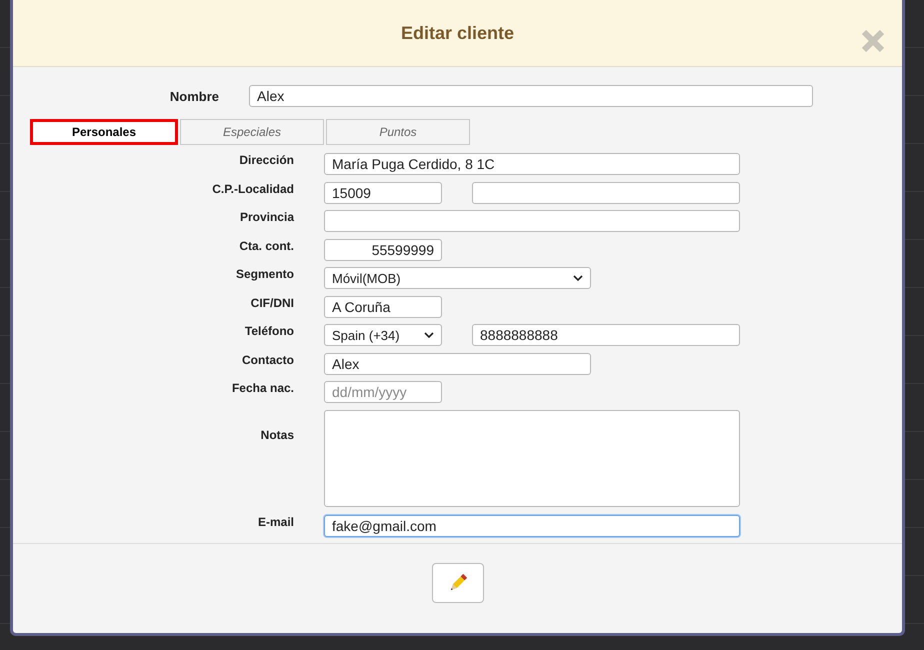 This screenshot has height=650, width=924. What do you see at coordinates (383, 249) in the screenshot?
I see `input-field: 55599999` at bounding box center [383, 249].